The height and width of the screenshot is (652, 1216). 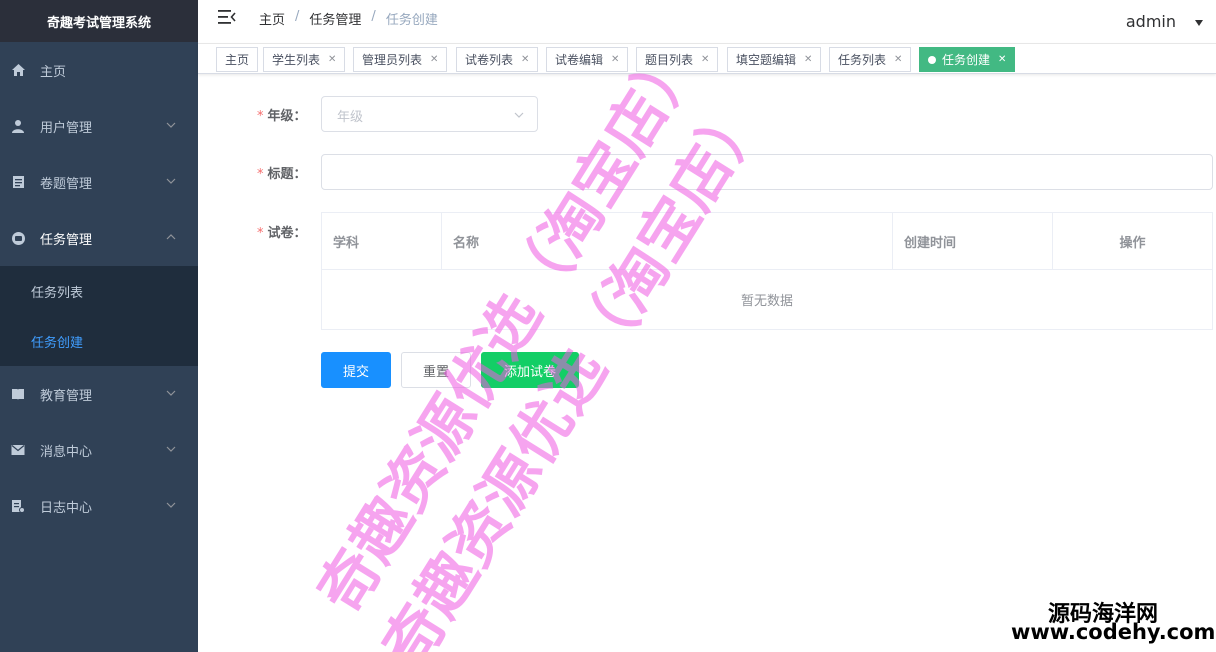 What do you see at coordinates (296, 60) in the screenshot?
I see `tag-label: 学生列表` at bounding box center [296, 60].